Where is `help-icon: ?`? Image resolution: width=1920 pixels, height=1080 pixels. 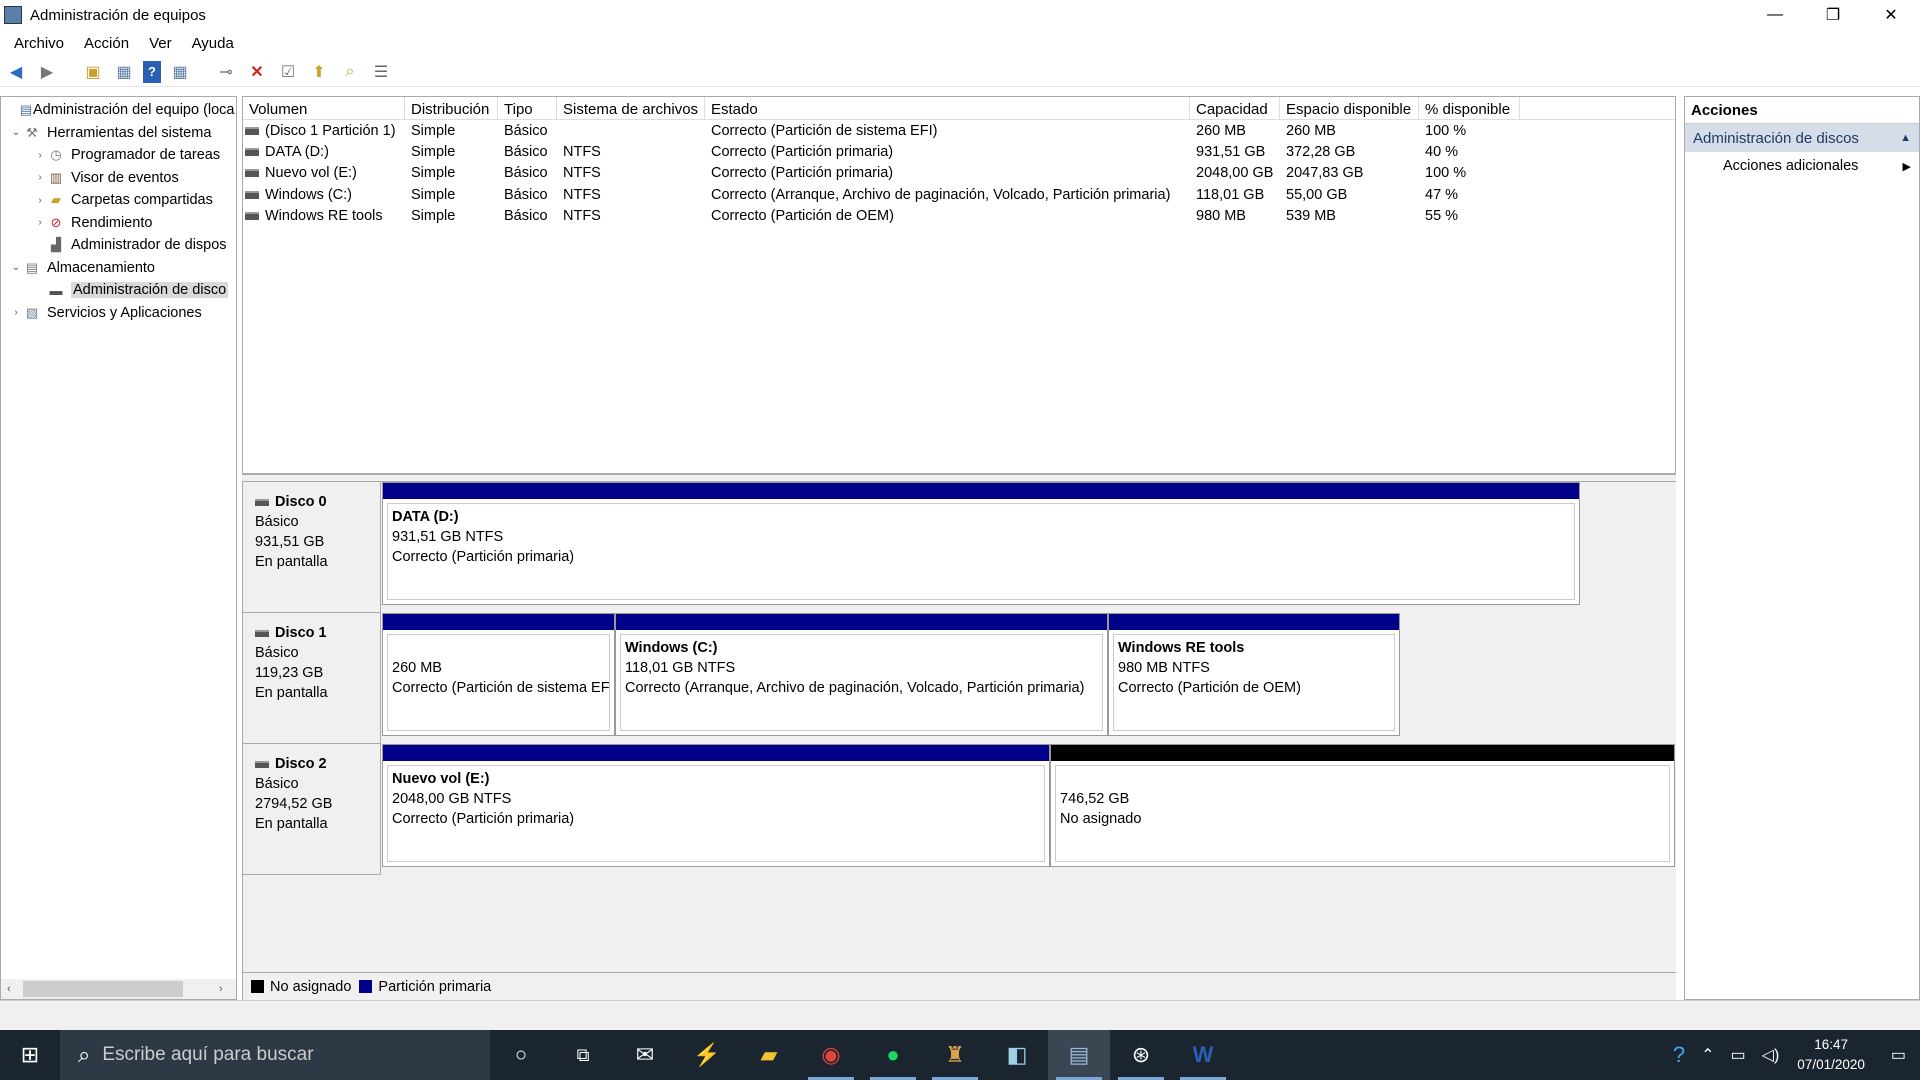 help-icon: ? is located at coordinates (152, 71).